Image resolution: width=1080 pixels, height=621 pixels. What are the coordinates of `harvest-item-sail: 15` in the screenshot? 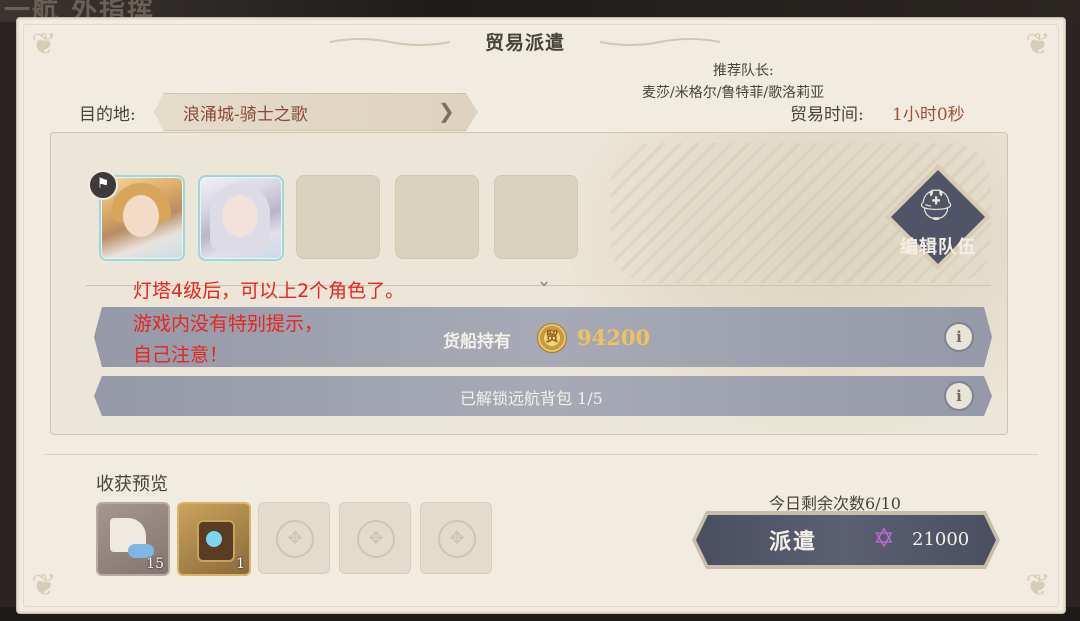 It's located at (133, 539).